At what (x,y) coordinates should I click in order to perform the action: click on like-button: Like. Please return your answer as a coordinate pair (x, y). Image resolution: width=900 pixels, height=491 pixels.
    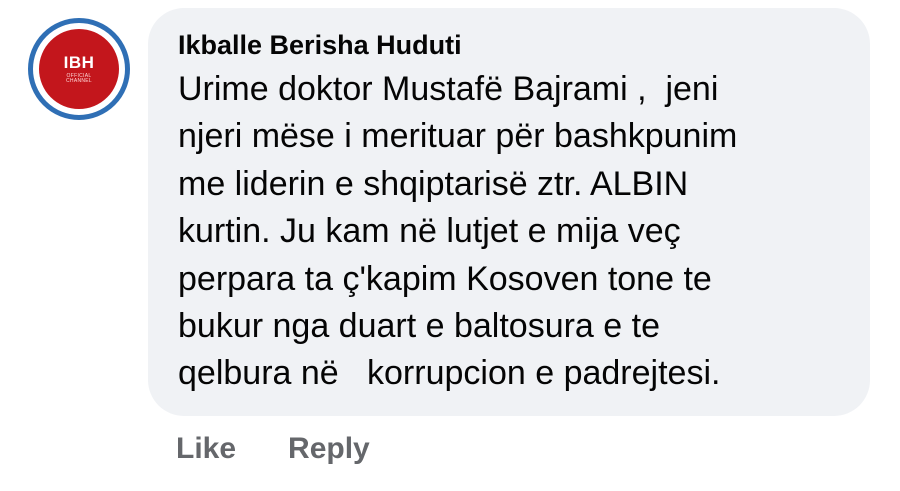
    Looking at the image, I should click on (206, 449).